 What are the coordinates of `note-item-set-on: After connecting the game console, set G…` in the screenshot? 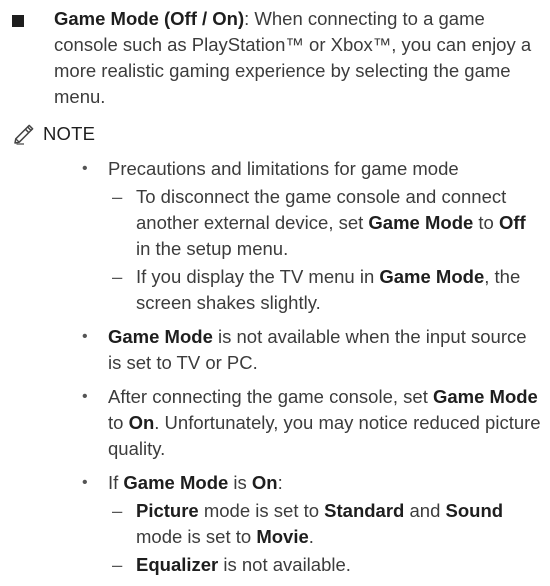 It's located at (311, 423).